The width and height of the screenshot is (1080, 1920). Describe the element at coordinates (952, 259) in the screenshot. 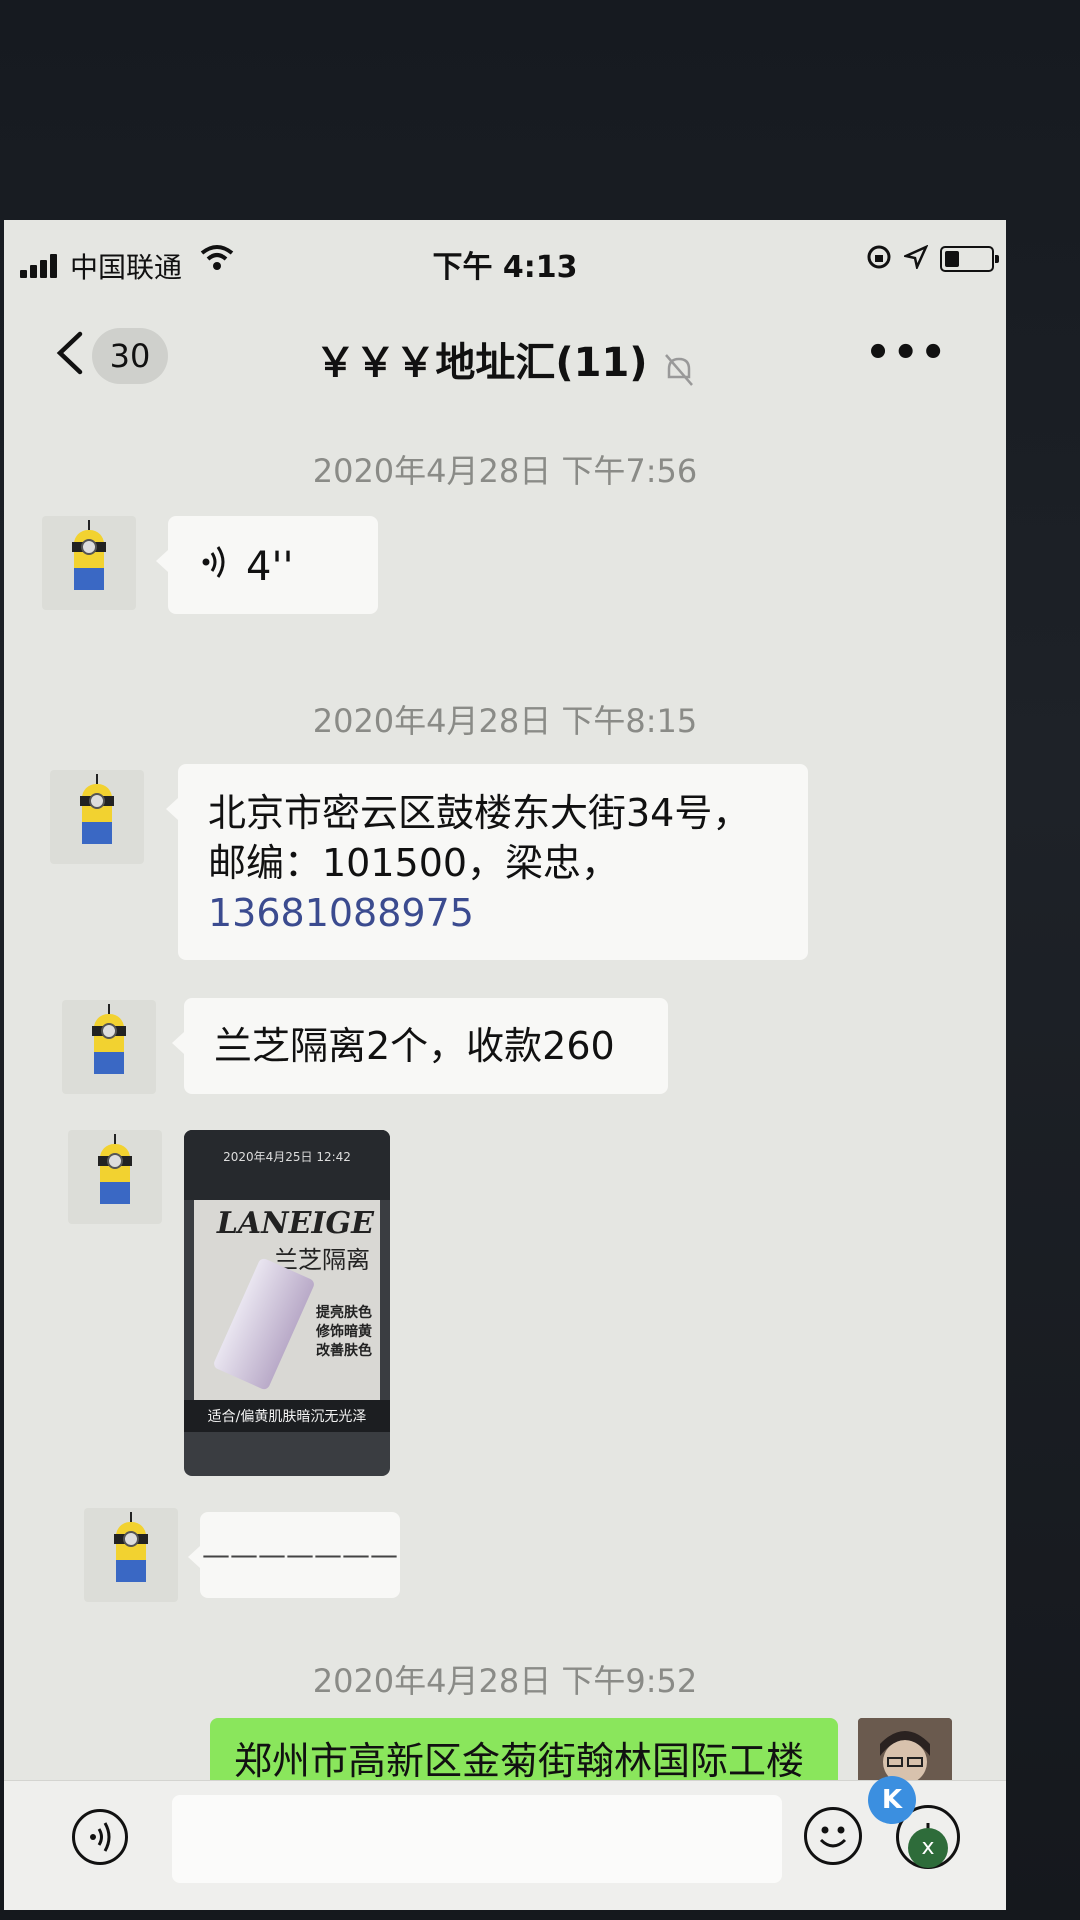

I see `battery-level` at that location.